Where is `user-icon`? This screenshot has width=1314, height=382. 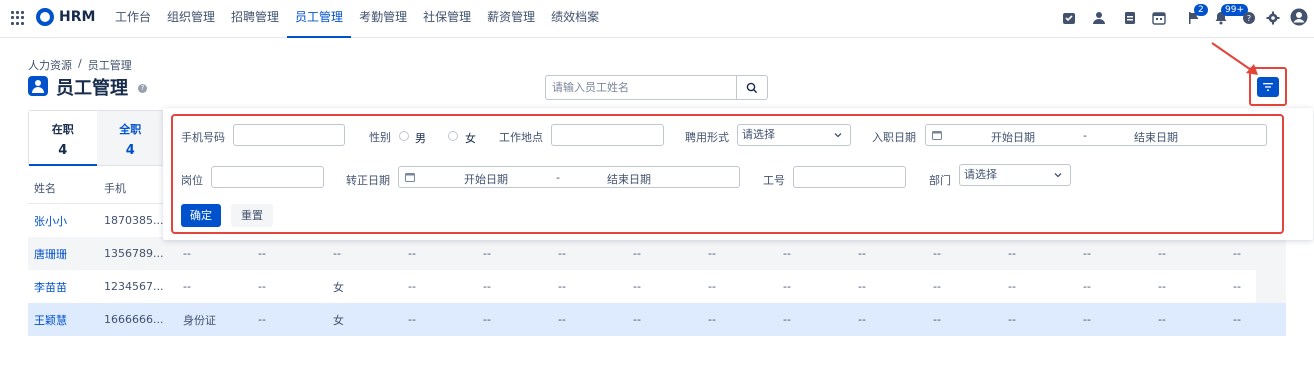 user-icon is located at coordinates (1099, 18).